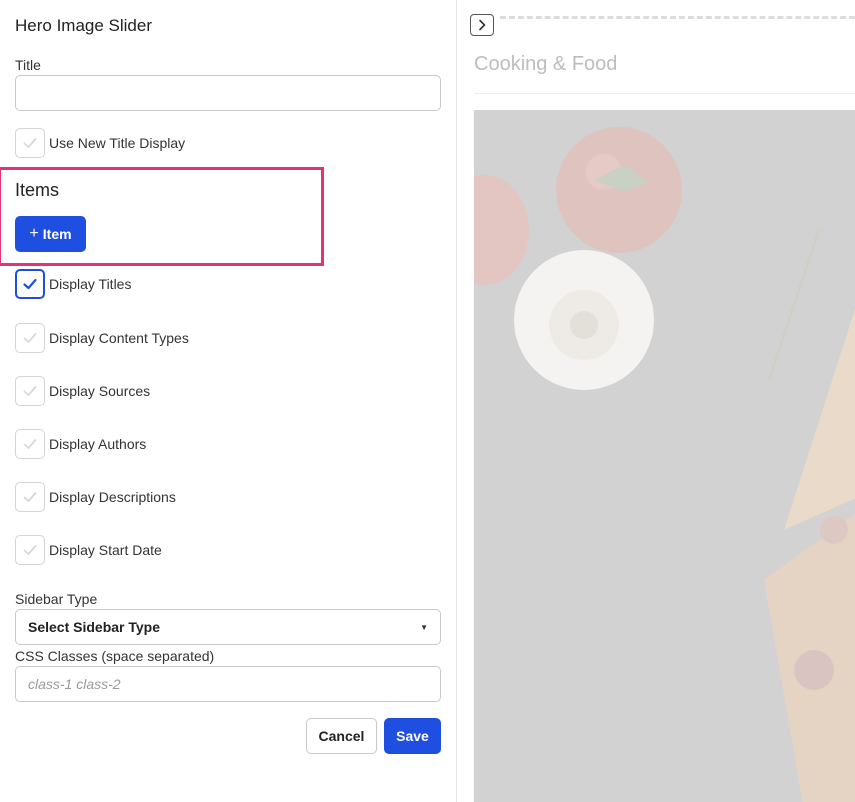 This screenshot has height=802, width=855. I want to click on option-display-sources: Display Sources, so click(82, 391).